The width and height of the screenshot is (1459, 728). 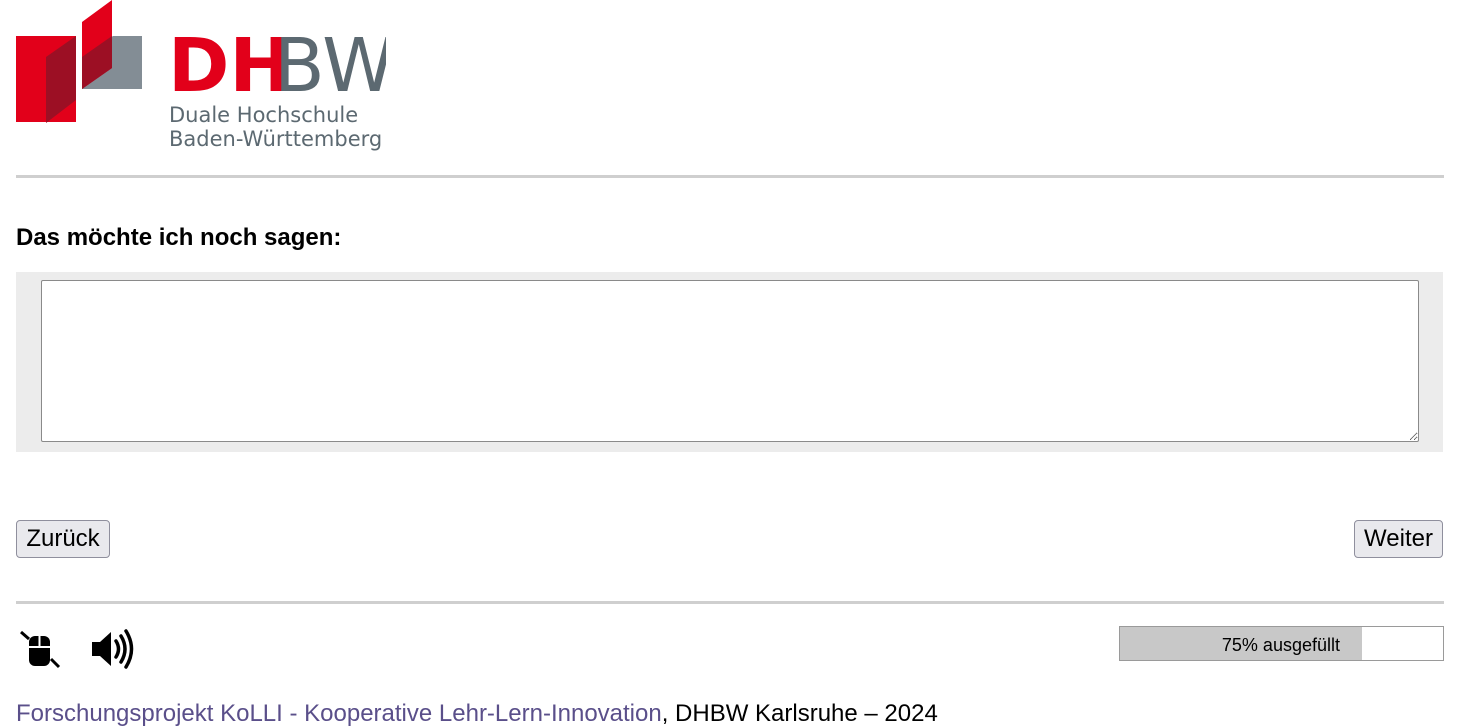 I want to click on next-button: Weiter, so click(x=1398, y=539).